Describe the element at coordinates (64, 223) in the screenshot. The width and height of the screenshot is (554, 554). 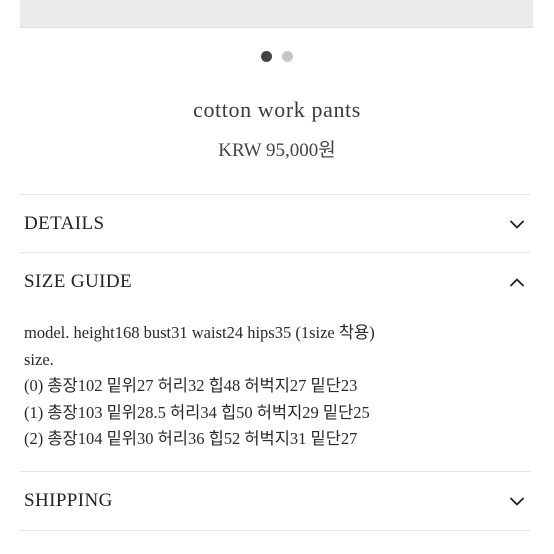
I see `details-label: DETAILS` at that location.